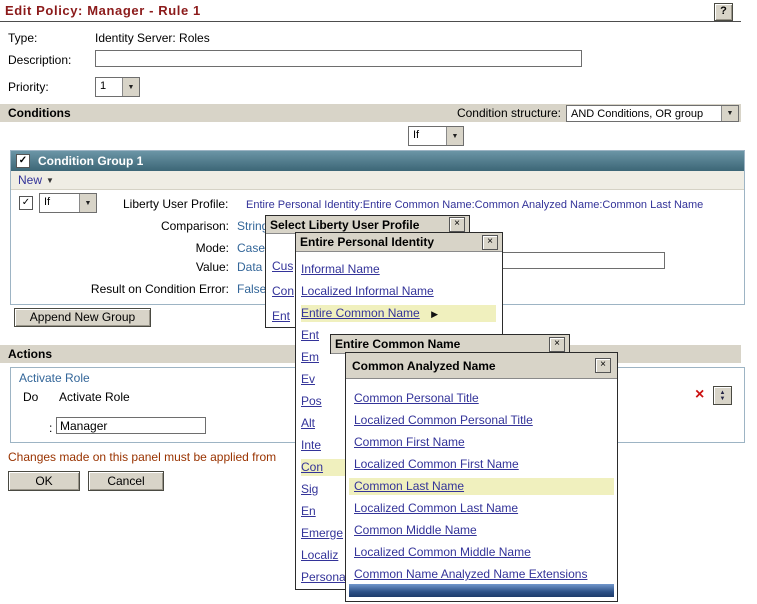 The height and width of the screenshot is (604, 757). I want to click on menu-item-label: Common Last Name, so click(409, 486).